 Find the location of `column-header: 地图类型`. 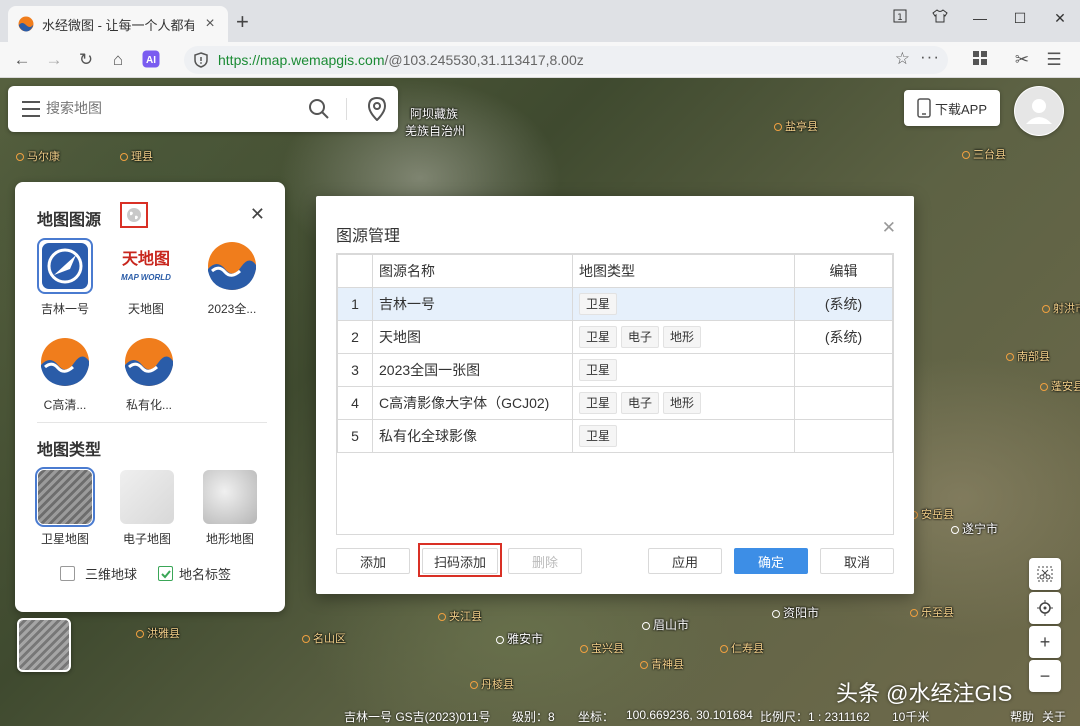

column-header: 地图类型 is located at coordinates (683, 271).